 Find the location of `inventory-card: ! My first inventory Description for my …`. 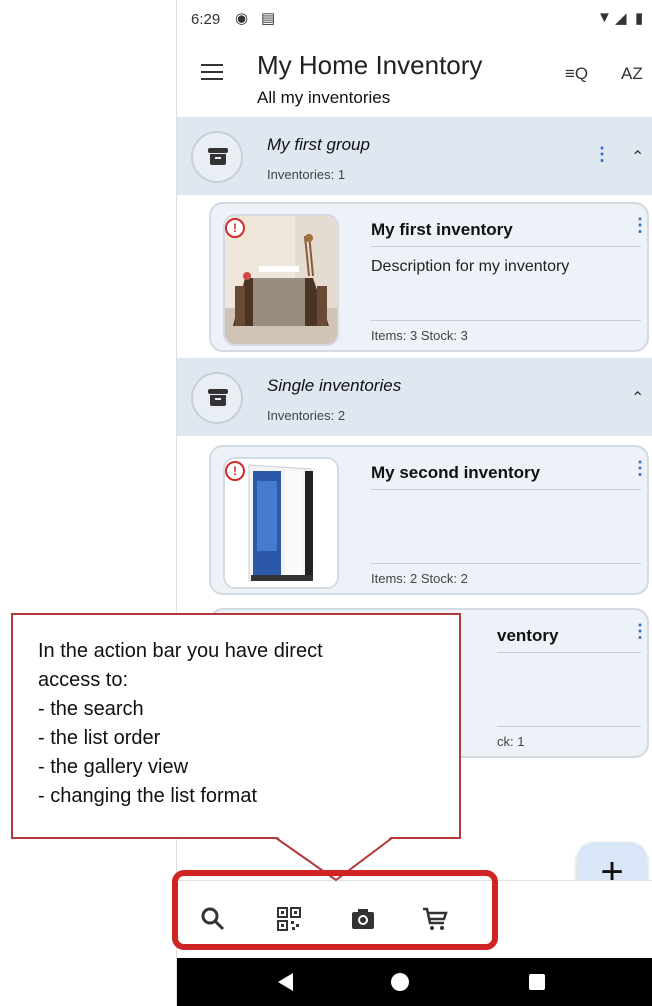

inventory-card: ! My first inventory Description for my … is located at coordinates (429, 277).